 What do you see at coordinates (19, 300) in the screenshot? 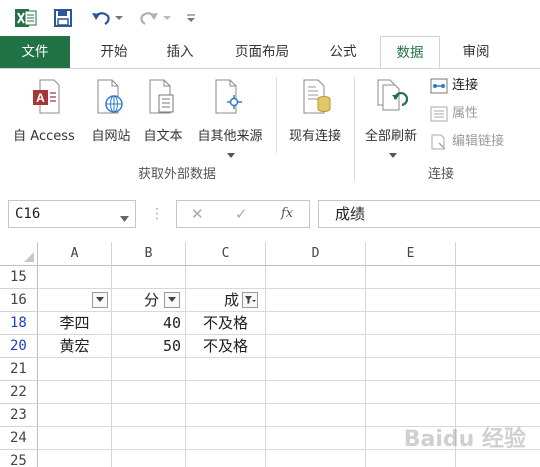
I see `row-header: 16` at bounding box center [19, 300].